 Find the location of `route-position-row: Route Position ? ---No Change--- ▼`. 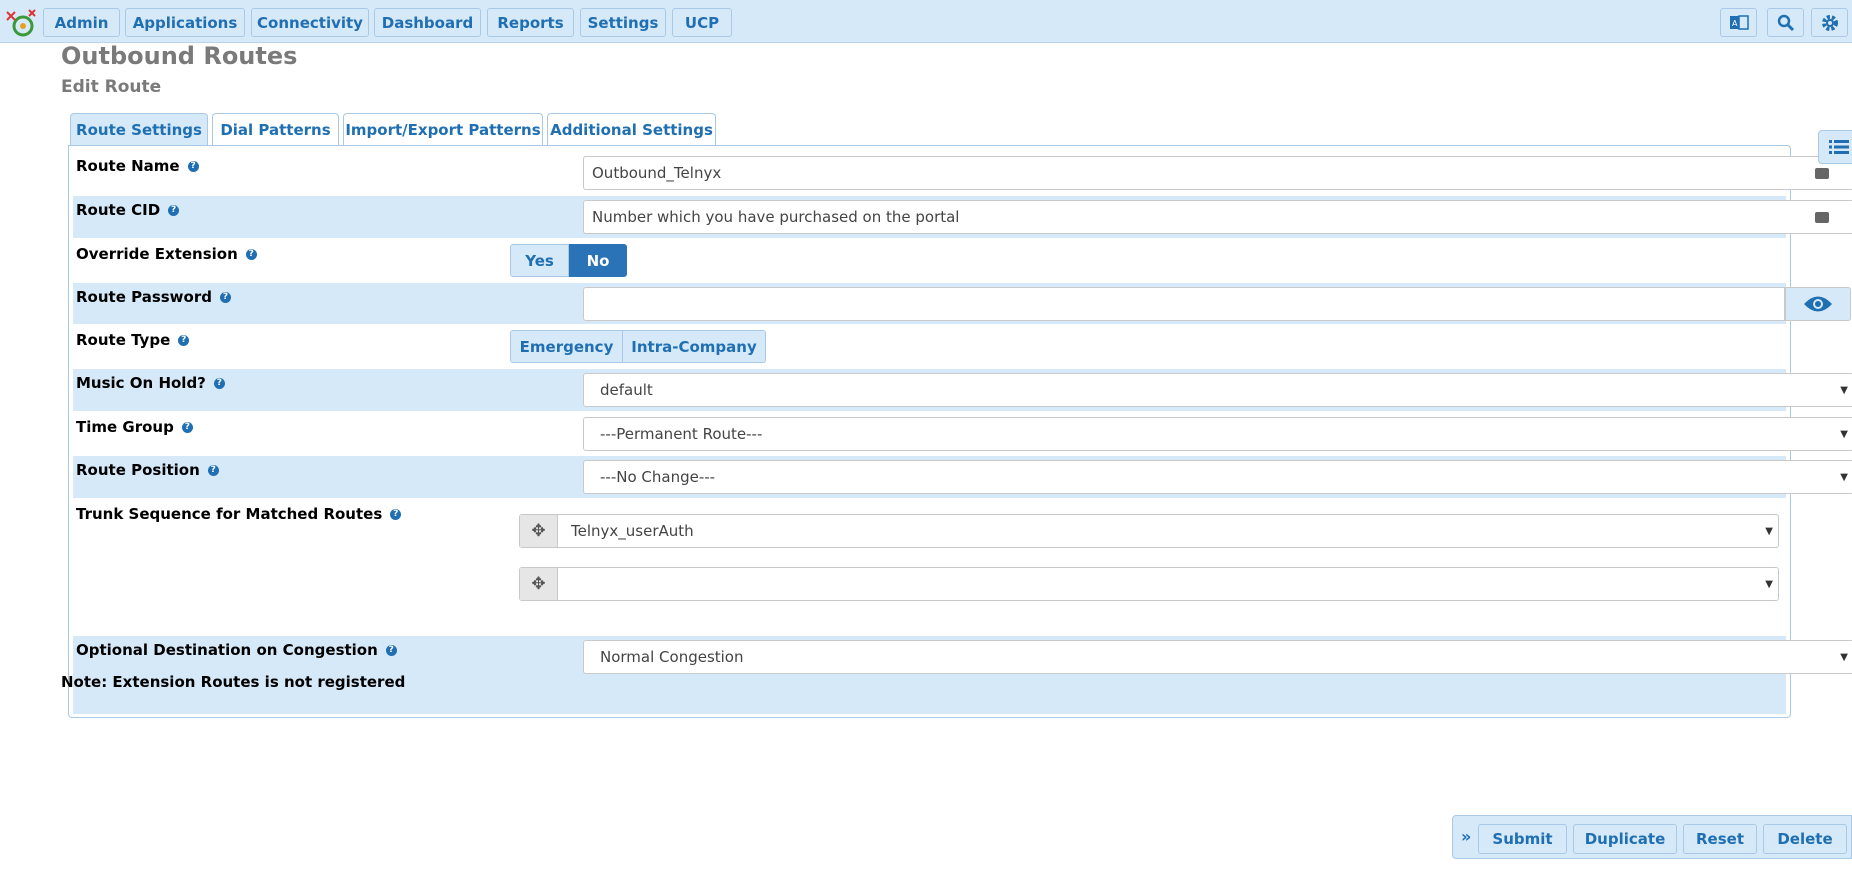

route-position-row: Route Position ? ---No Change--- ▼ is located at coordinates (962, 477).